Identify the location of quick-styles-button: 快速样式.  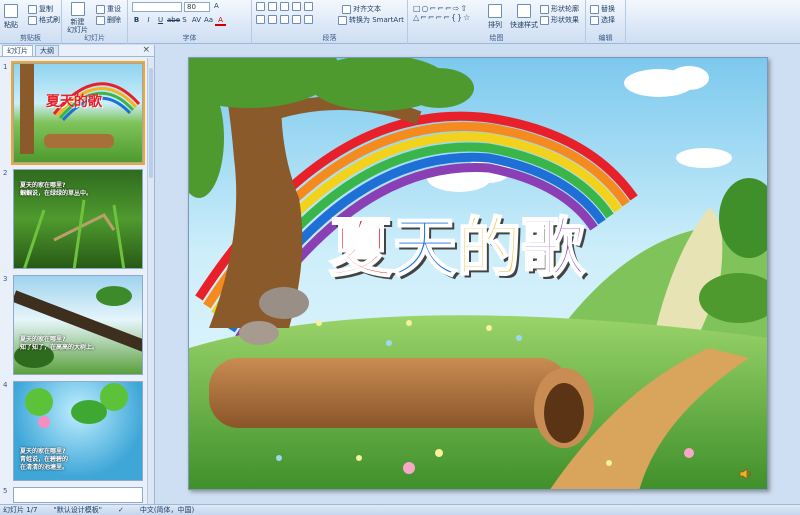
(524, 17).